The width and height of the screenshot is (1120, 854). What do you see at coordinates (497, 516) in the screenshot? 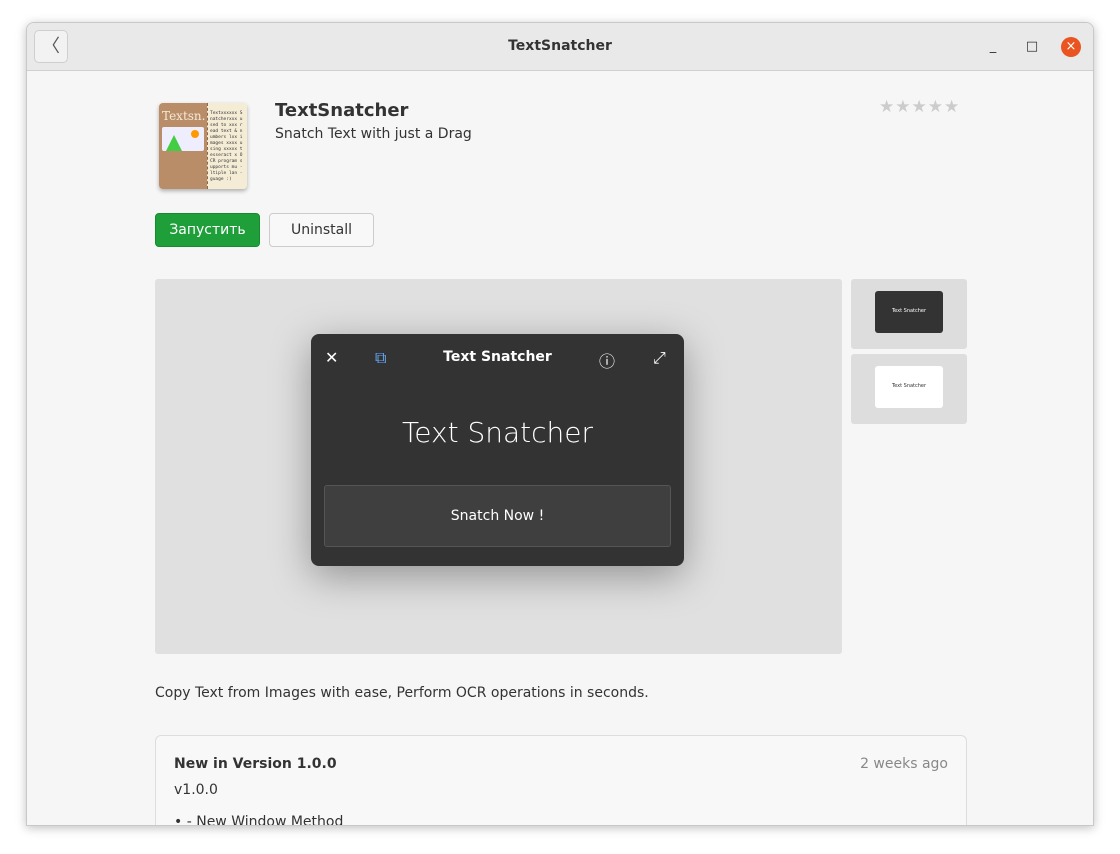
I see `screenshot-snatch-button: Snatch Now !` at bounding box center [497, 516].